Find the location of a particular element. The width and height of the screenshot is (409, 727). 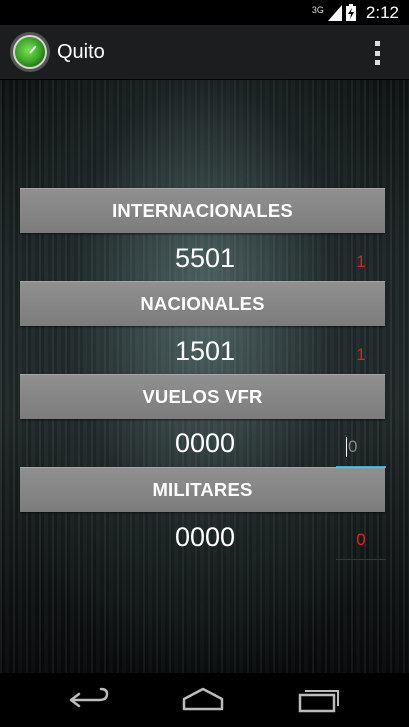

back-icon is located at coordinates (88, 700).